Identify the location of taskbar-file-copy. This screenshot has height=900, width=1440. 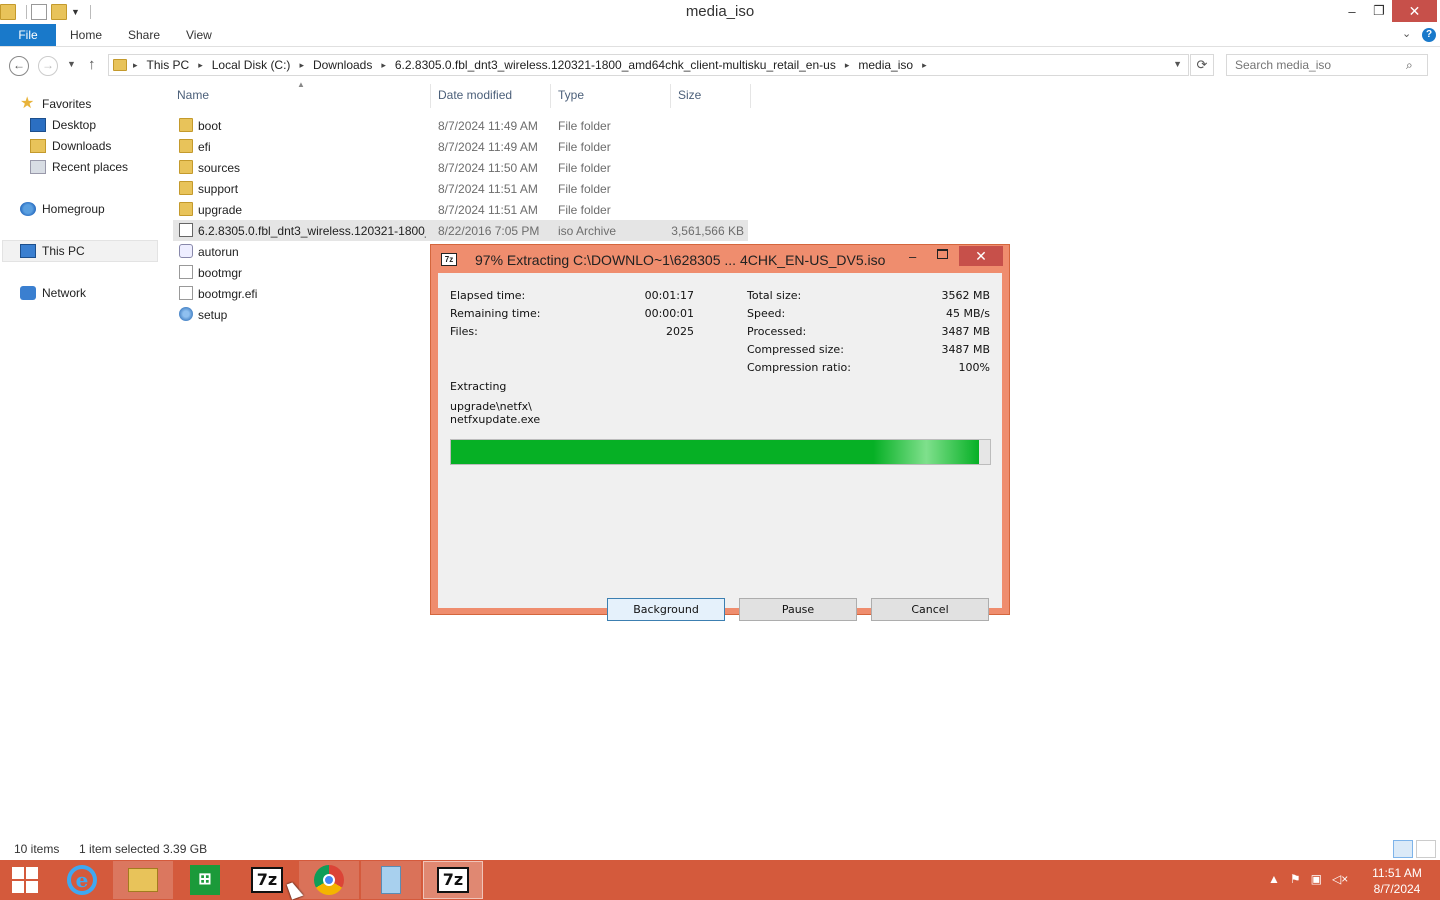
(391, 880).